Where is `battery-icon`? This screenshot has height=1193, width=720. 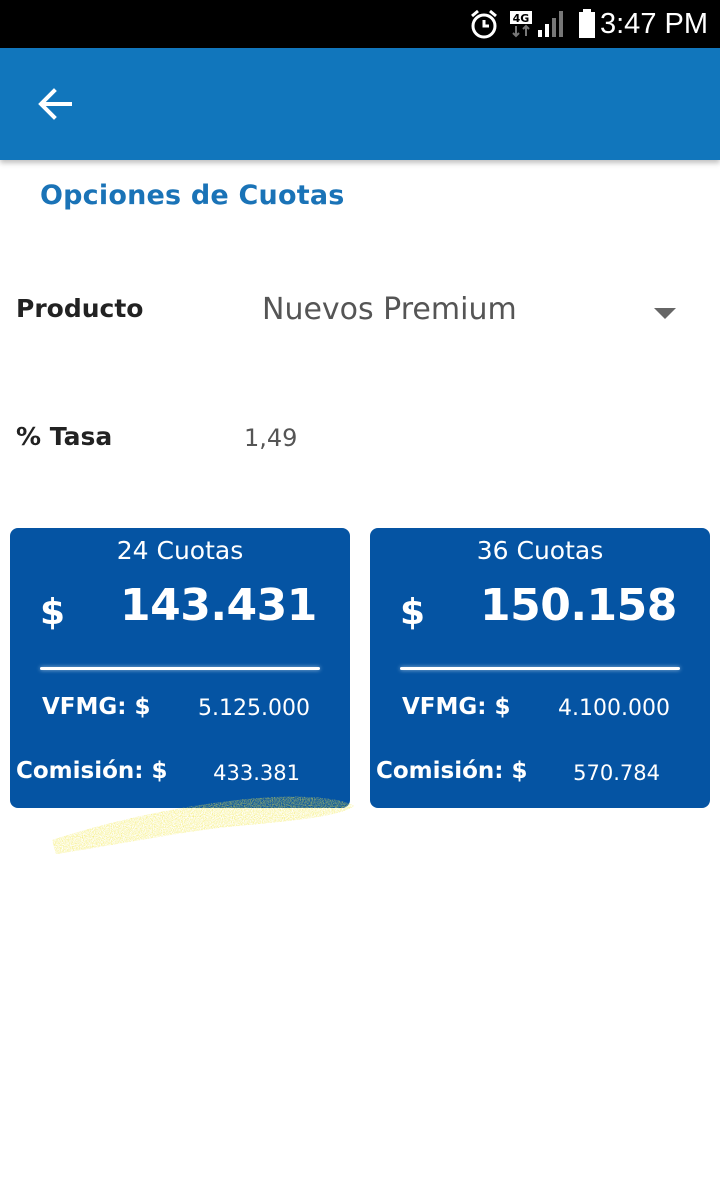 battery-icon is located at coordinates (587, 23).